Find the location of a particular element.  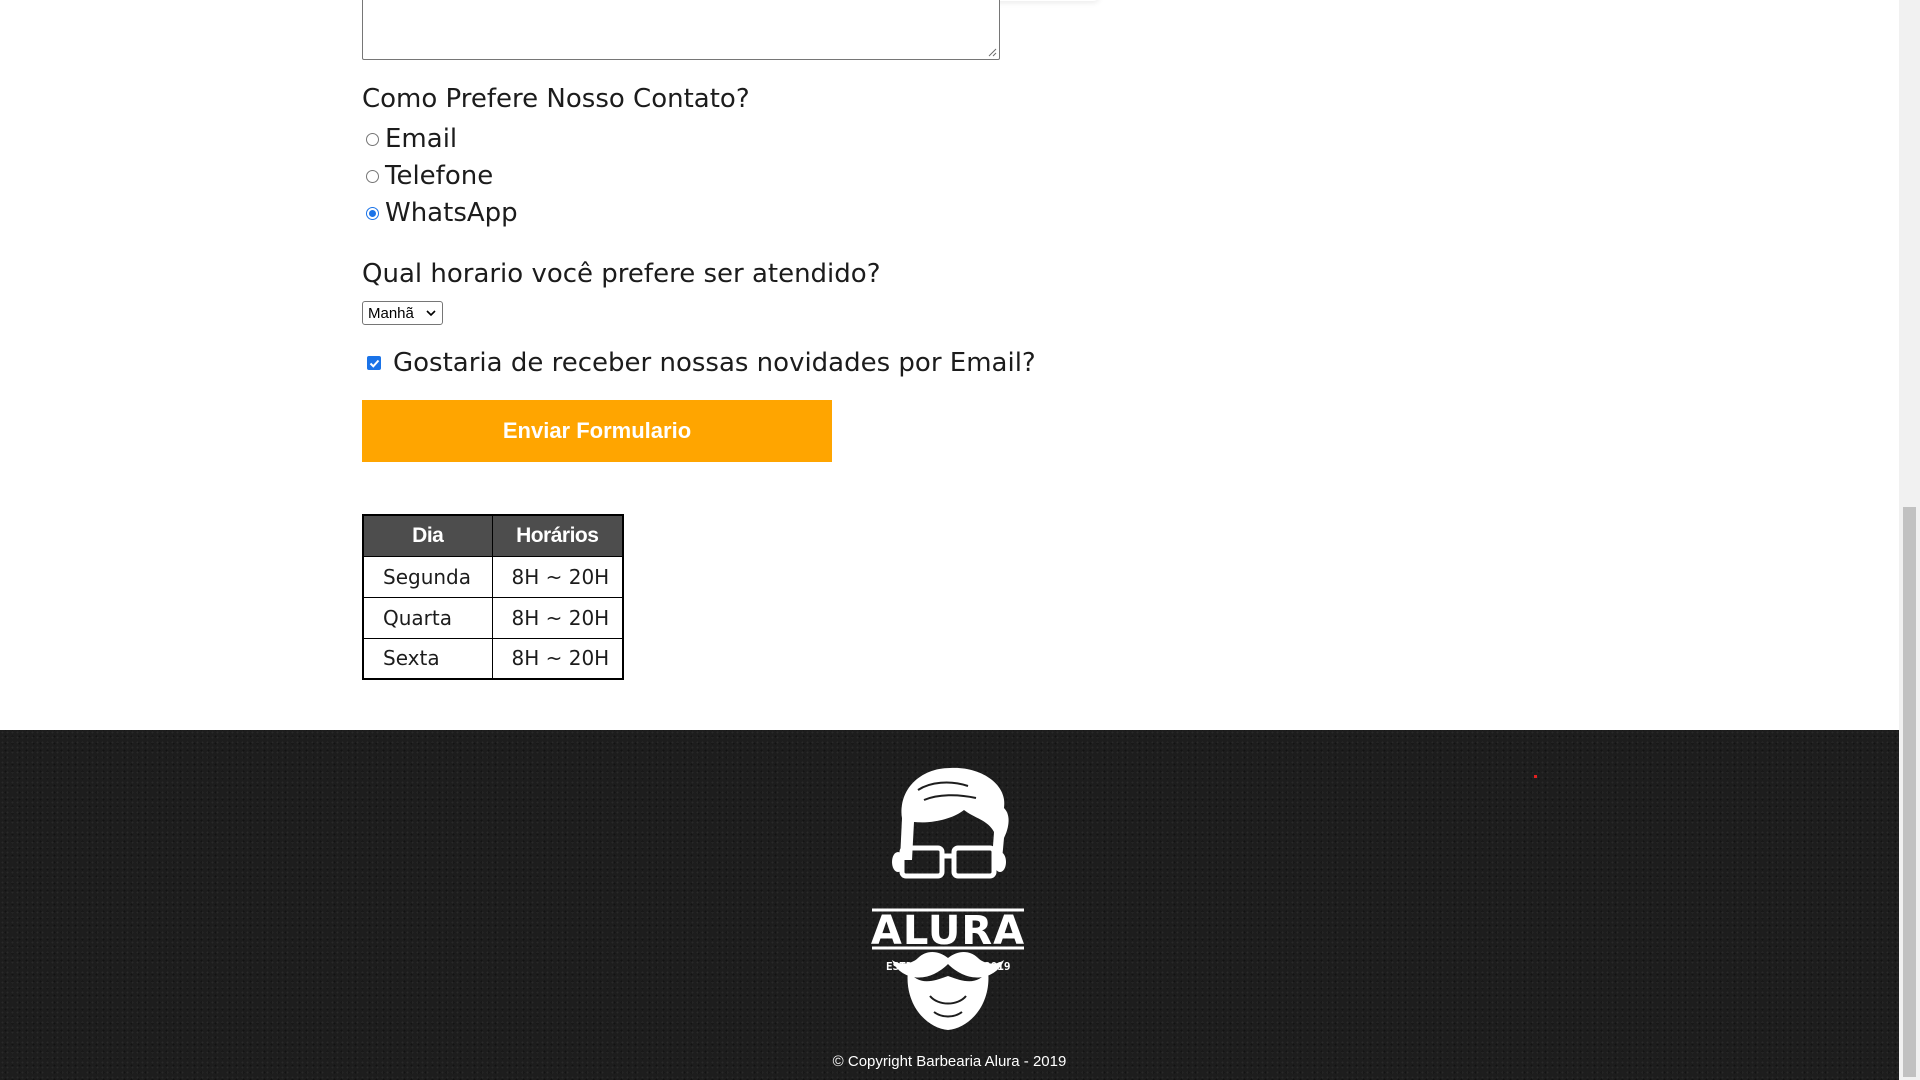

newsletter-checkbox is located at coordinates (374, 363).